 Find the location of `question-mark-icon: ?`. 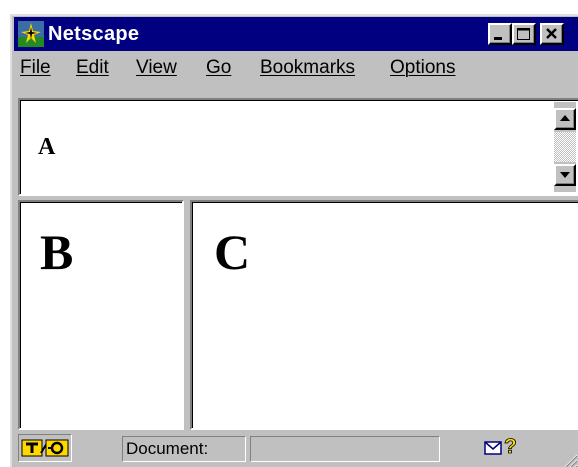

question-mark-icon: ? is located at coordinates (511, 447).